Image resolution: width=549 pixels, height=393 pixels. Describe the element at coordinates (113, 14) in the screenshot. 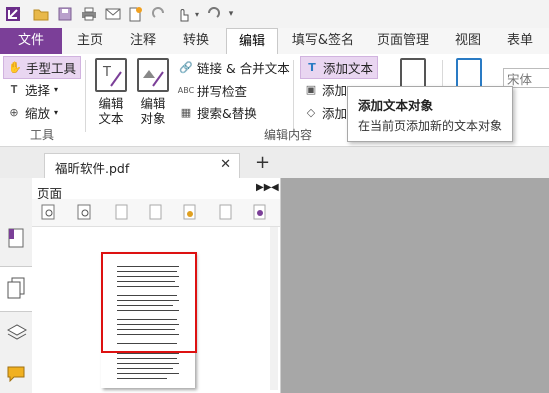

I see `email-icon` at that location.